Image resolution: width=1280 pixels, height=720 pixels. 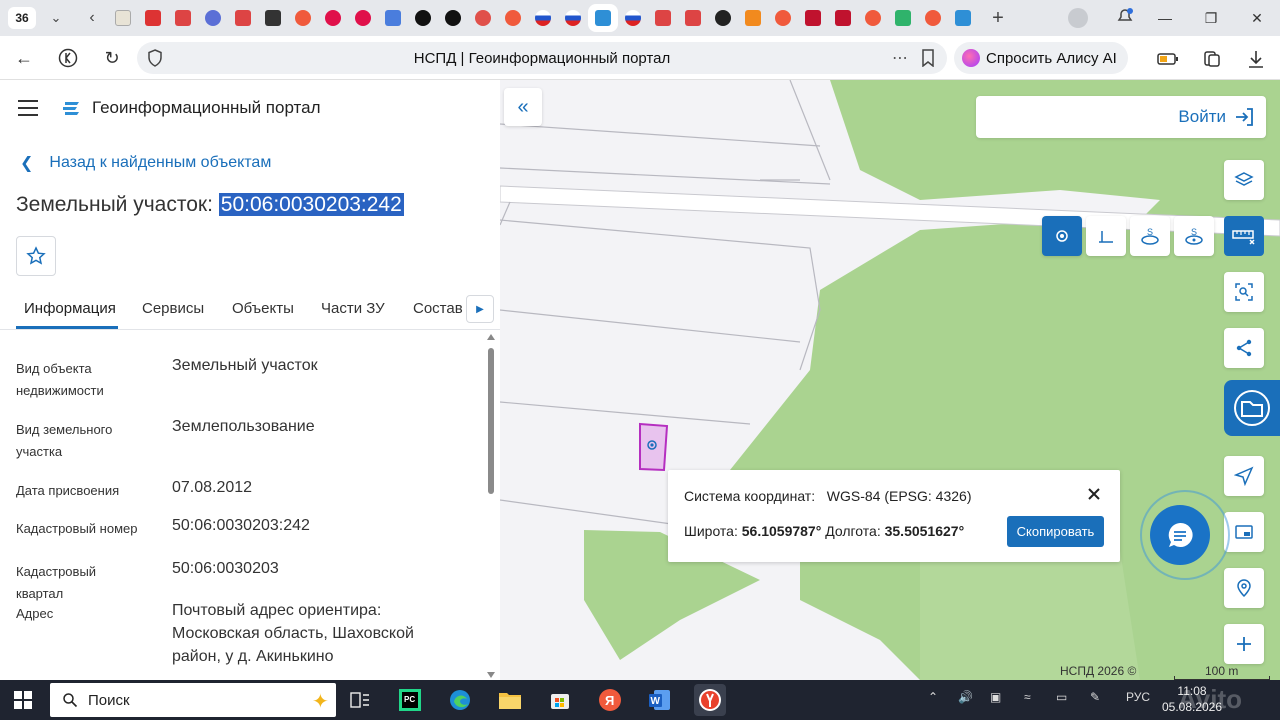 I want to click on tabs-next-button: ▶, so click(x=480, y=309).